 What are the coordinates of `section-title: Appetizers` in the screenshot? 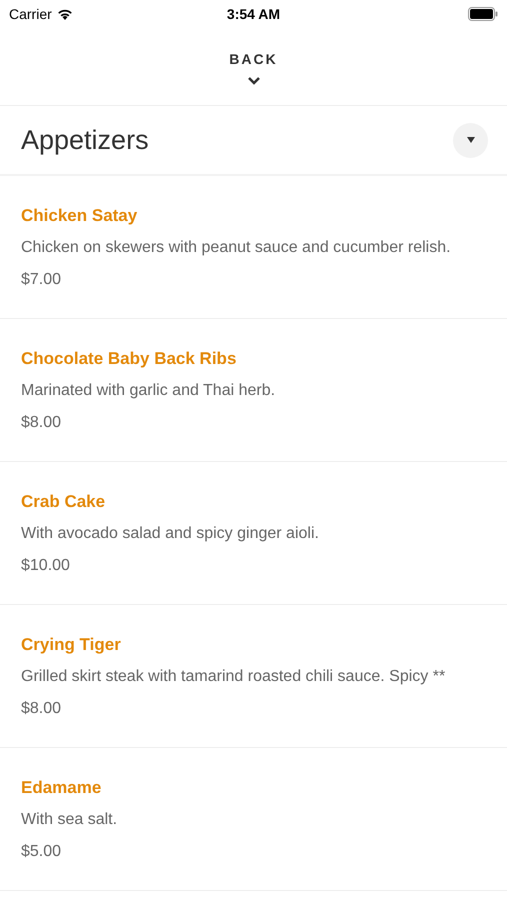 It's located at (85, 140).